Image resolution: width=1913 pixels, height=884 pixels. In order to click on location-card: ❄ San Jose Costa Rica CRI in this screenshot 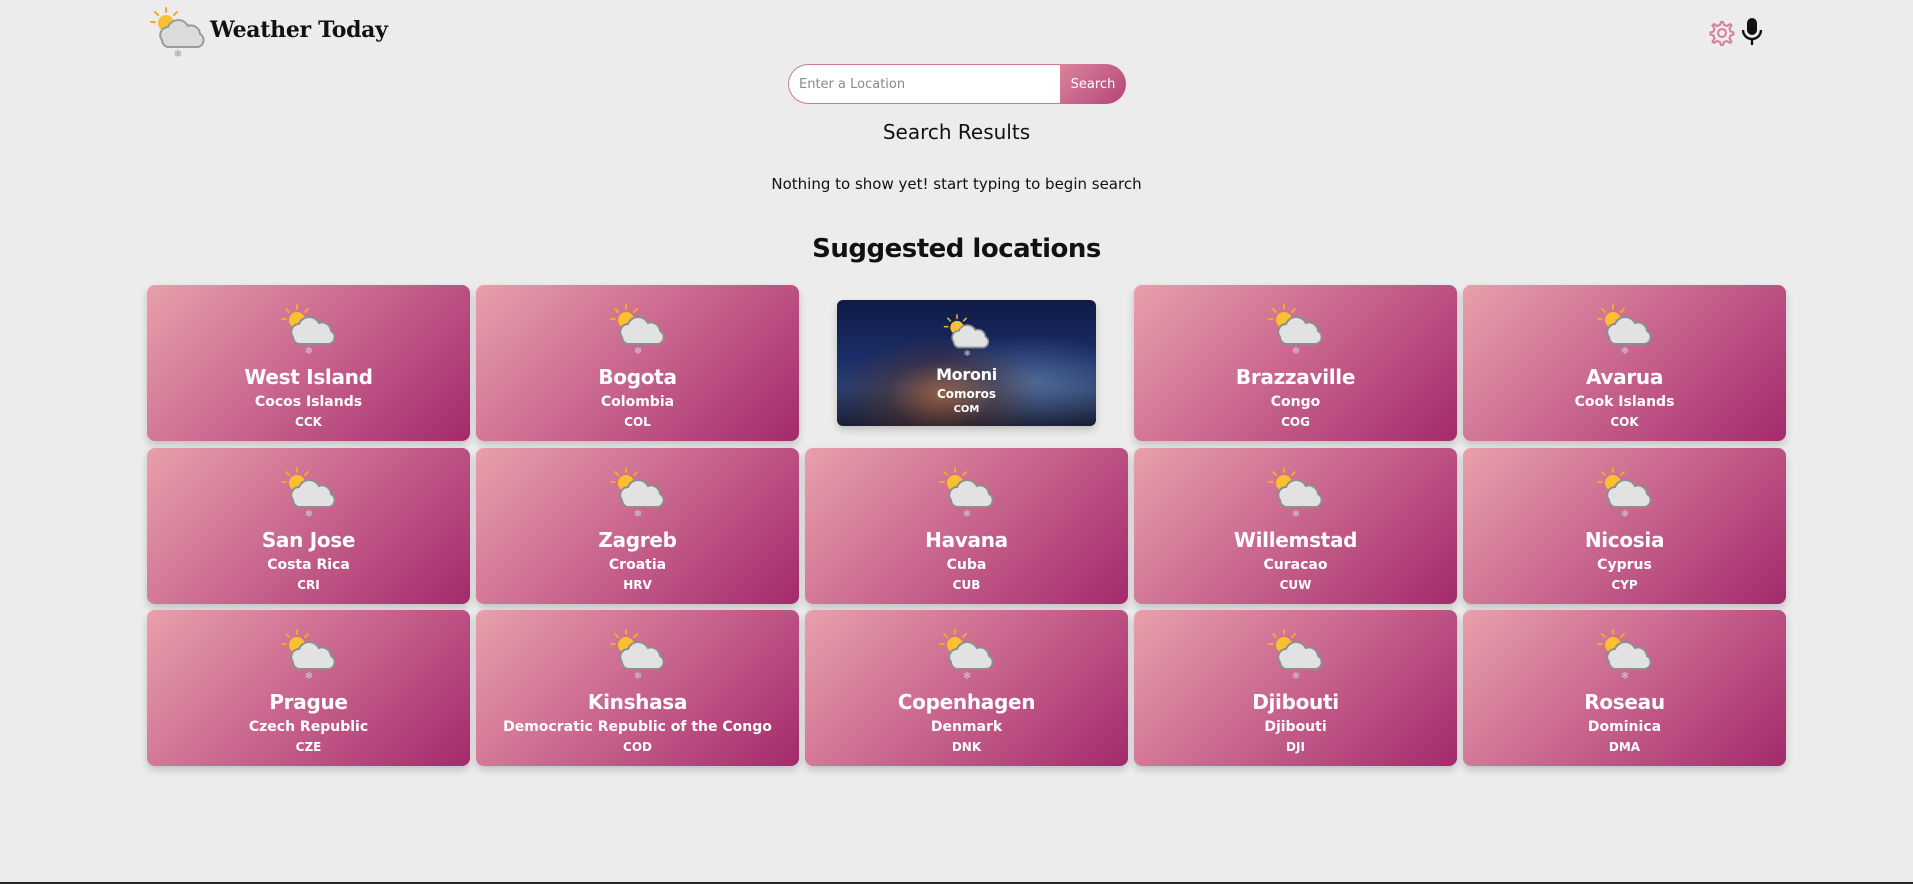, I will do `click(308, 526)`.